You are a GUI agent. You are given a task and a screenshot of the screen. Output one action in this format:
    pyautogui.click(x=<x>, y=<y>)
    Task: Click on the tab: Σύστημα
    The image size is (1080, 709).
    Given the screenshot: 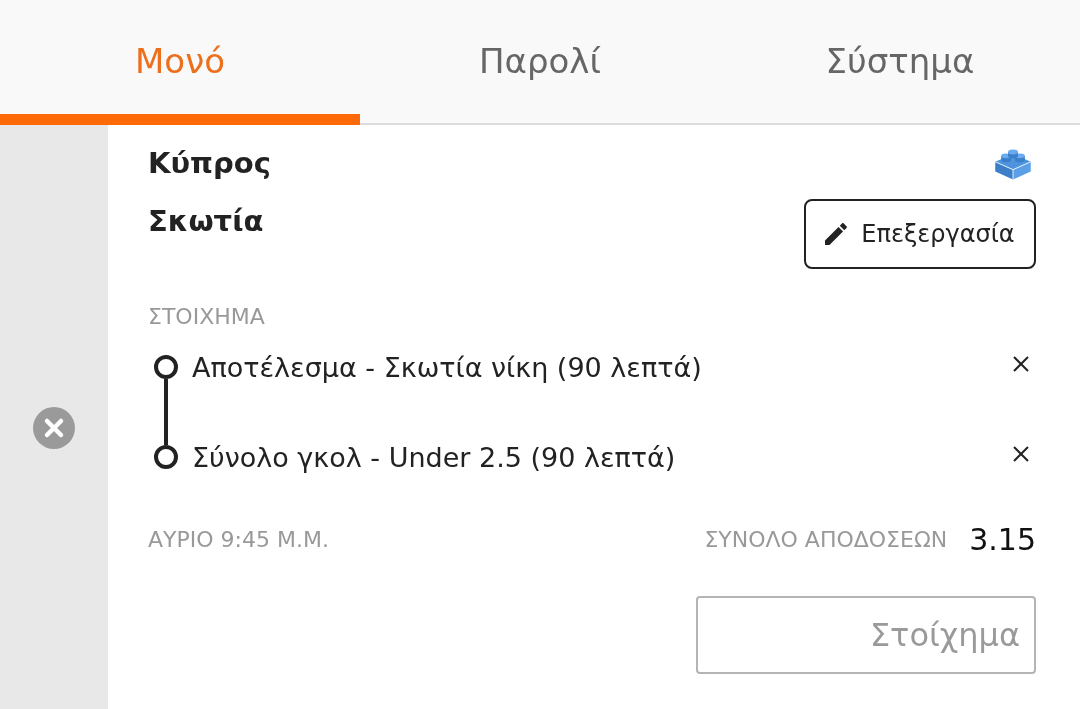 What is the action you would take?
    pyautogui.click(x=900, y=62)
    